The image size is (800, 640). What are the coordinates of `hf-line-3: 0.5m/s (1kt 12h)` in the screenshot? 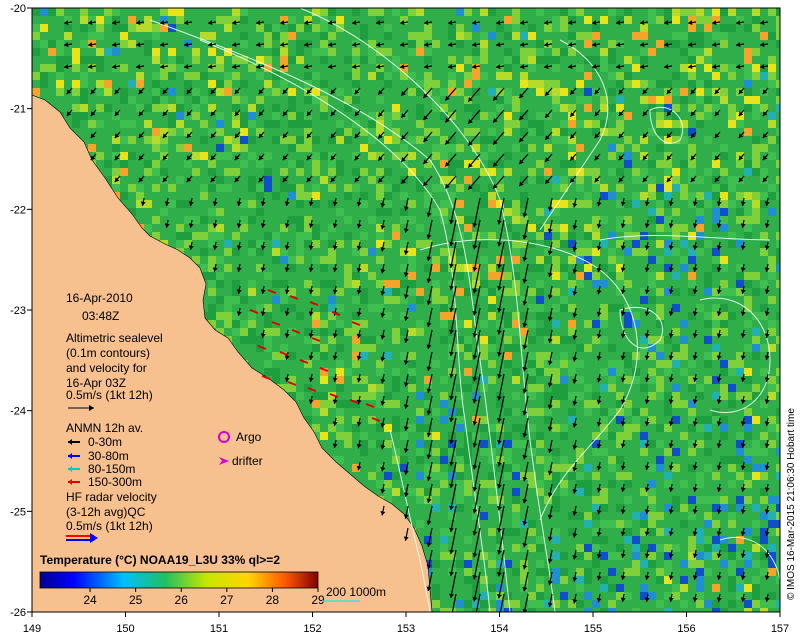 It's located at (109, 526).